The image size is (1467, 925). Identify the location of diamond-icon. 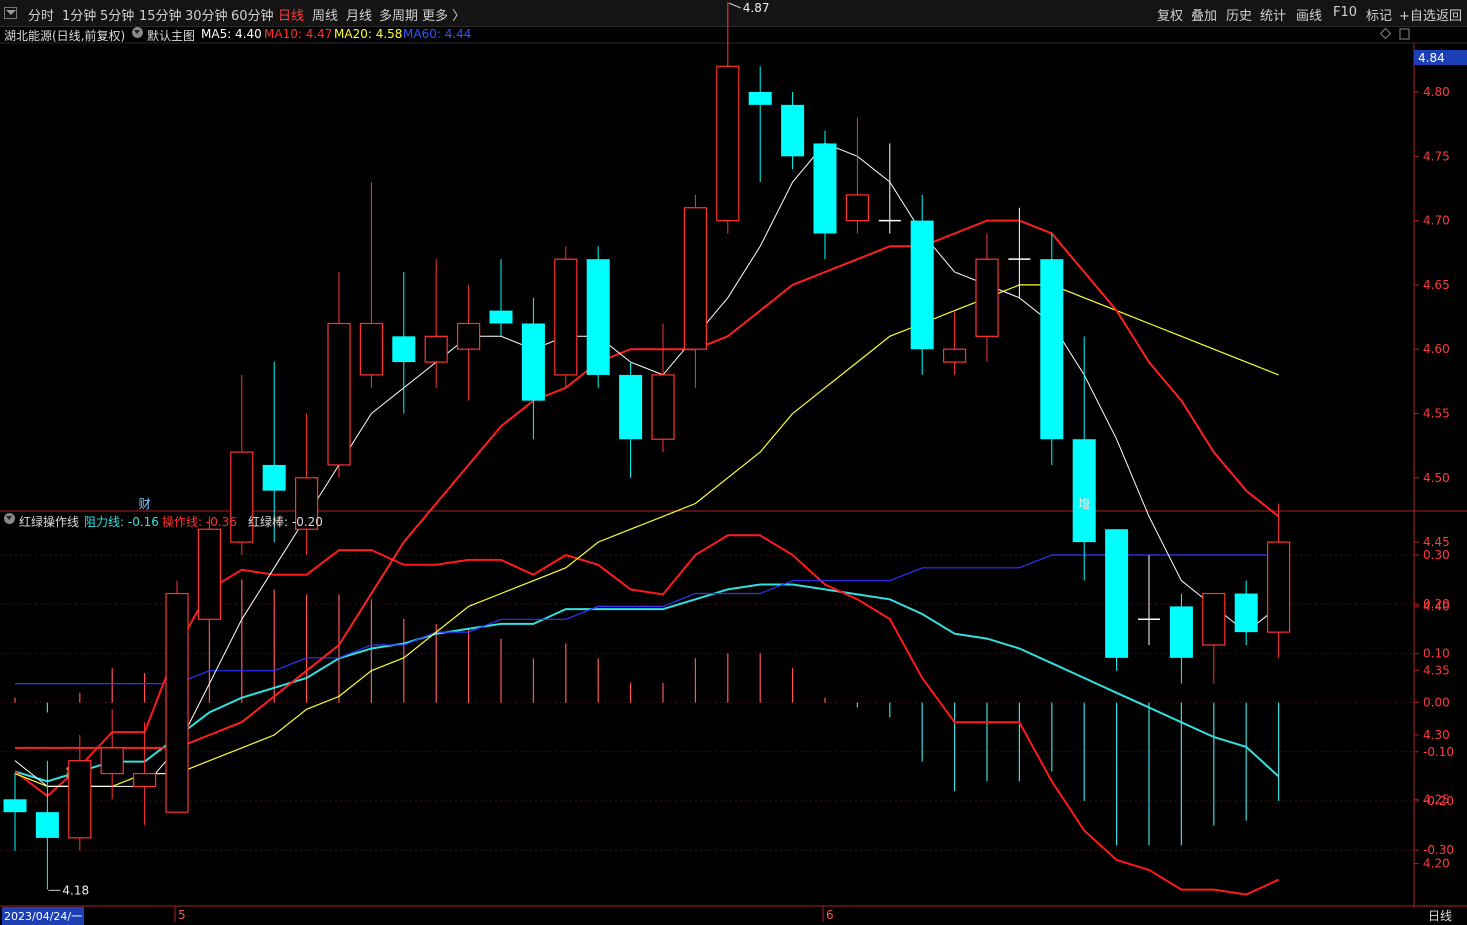
(1385, 33).